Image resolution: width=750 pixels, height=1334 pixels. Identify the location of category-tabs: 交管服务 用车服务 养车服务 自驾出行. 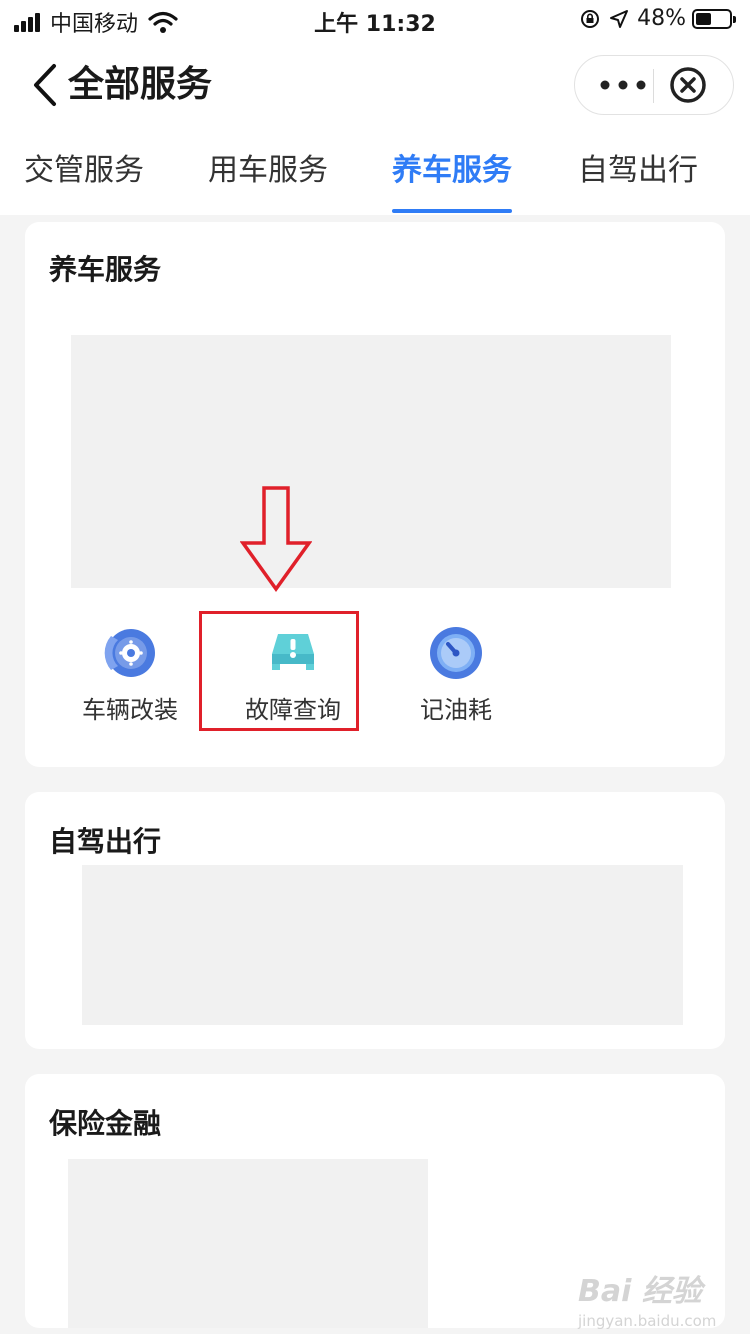
(375, 181).